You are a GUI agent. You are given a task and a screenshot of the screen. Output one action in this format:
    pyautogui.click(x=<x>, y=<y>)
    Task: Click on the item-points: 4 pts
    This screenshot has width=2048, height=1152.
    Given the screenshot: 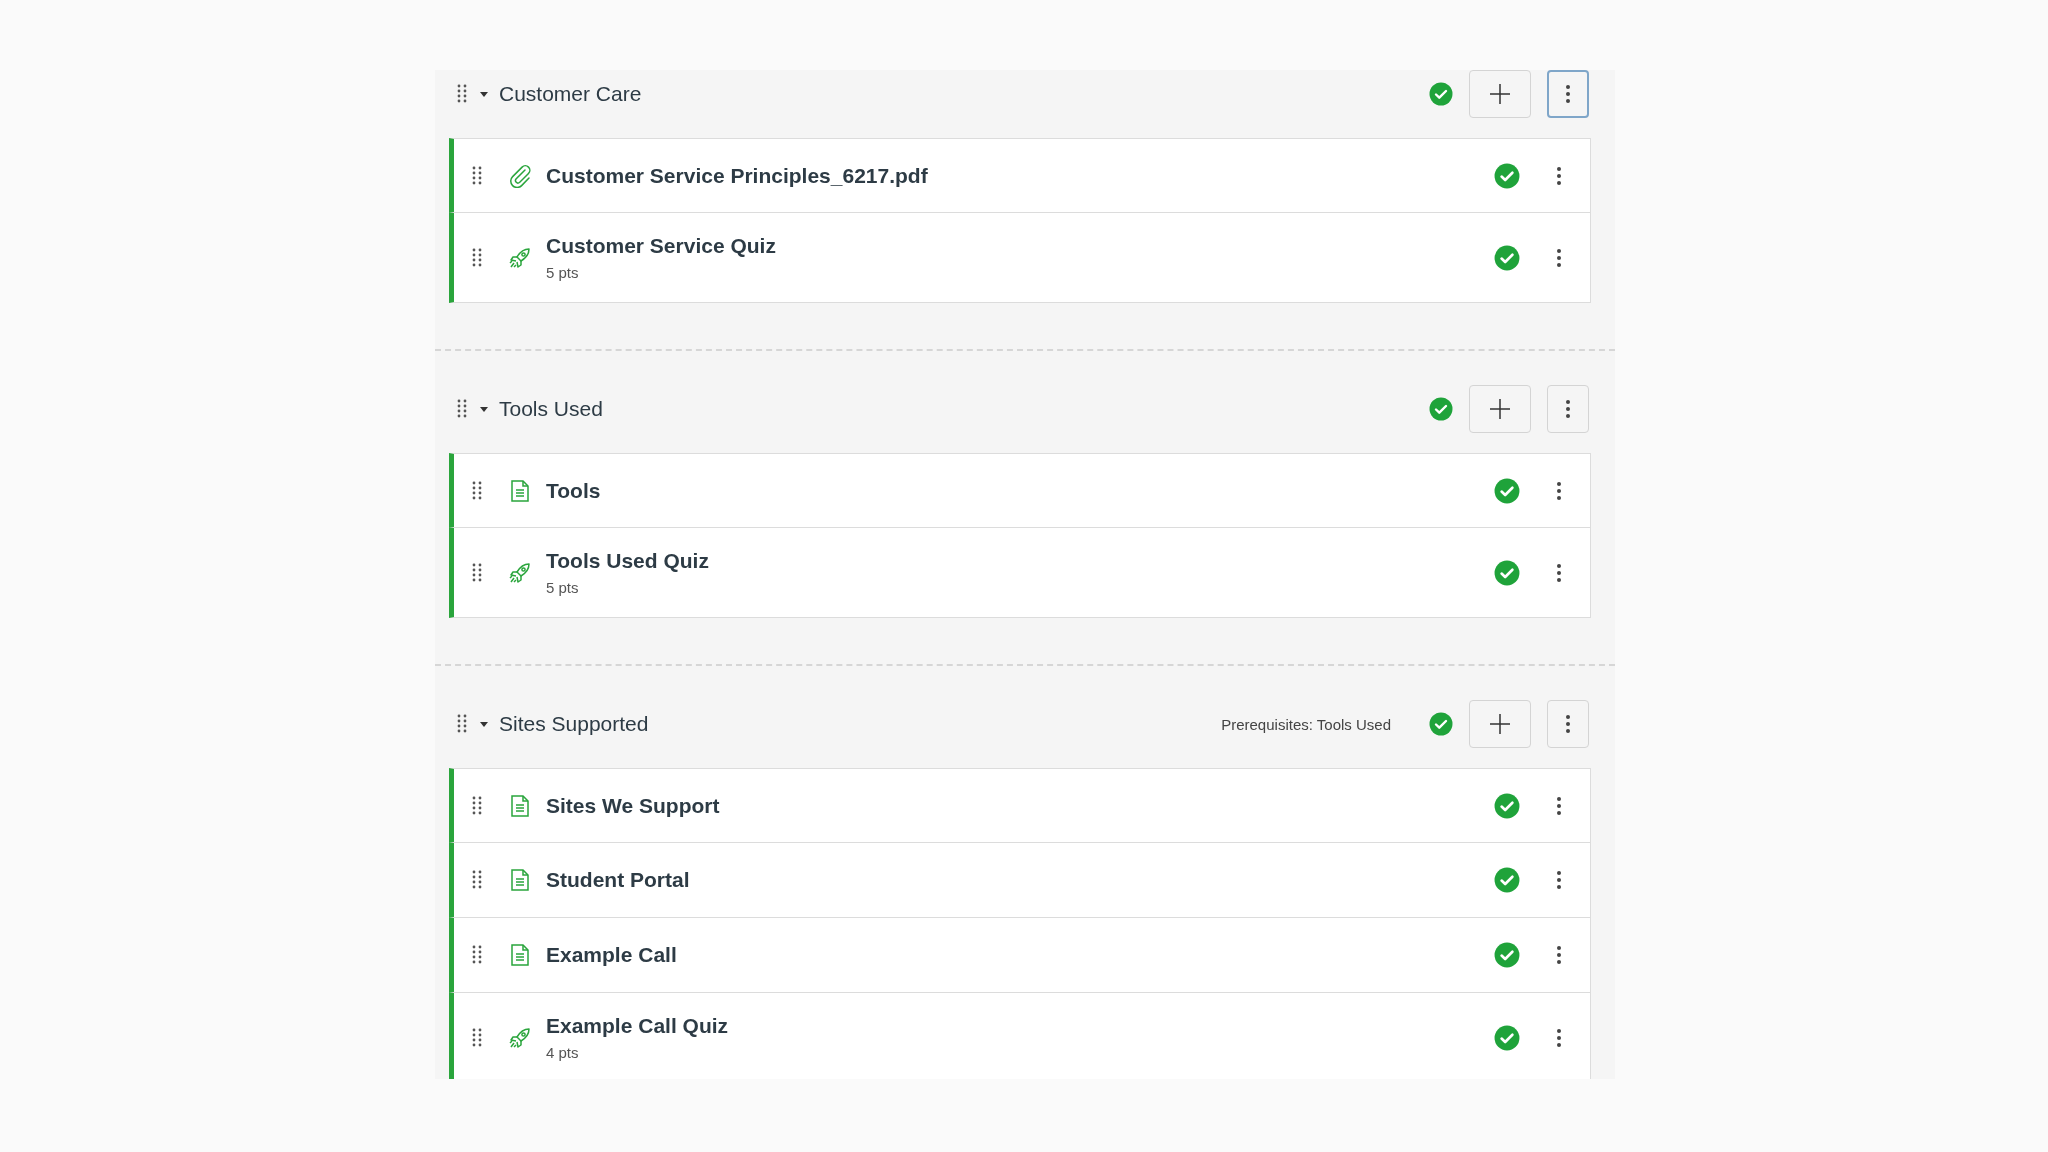 What is the action you would take?
    pyautogui.click(x=562, y=1052)
    